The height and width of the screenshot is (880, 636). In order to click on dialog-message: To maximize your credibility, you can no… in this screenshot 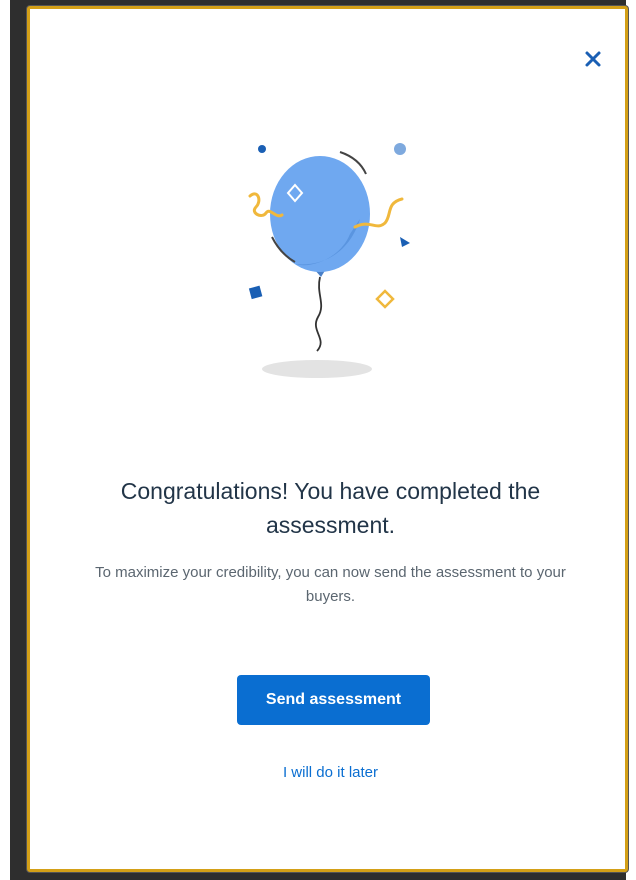, I will do `click(330, 584)`.